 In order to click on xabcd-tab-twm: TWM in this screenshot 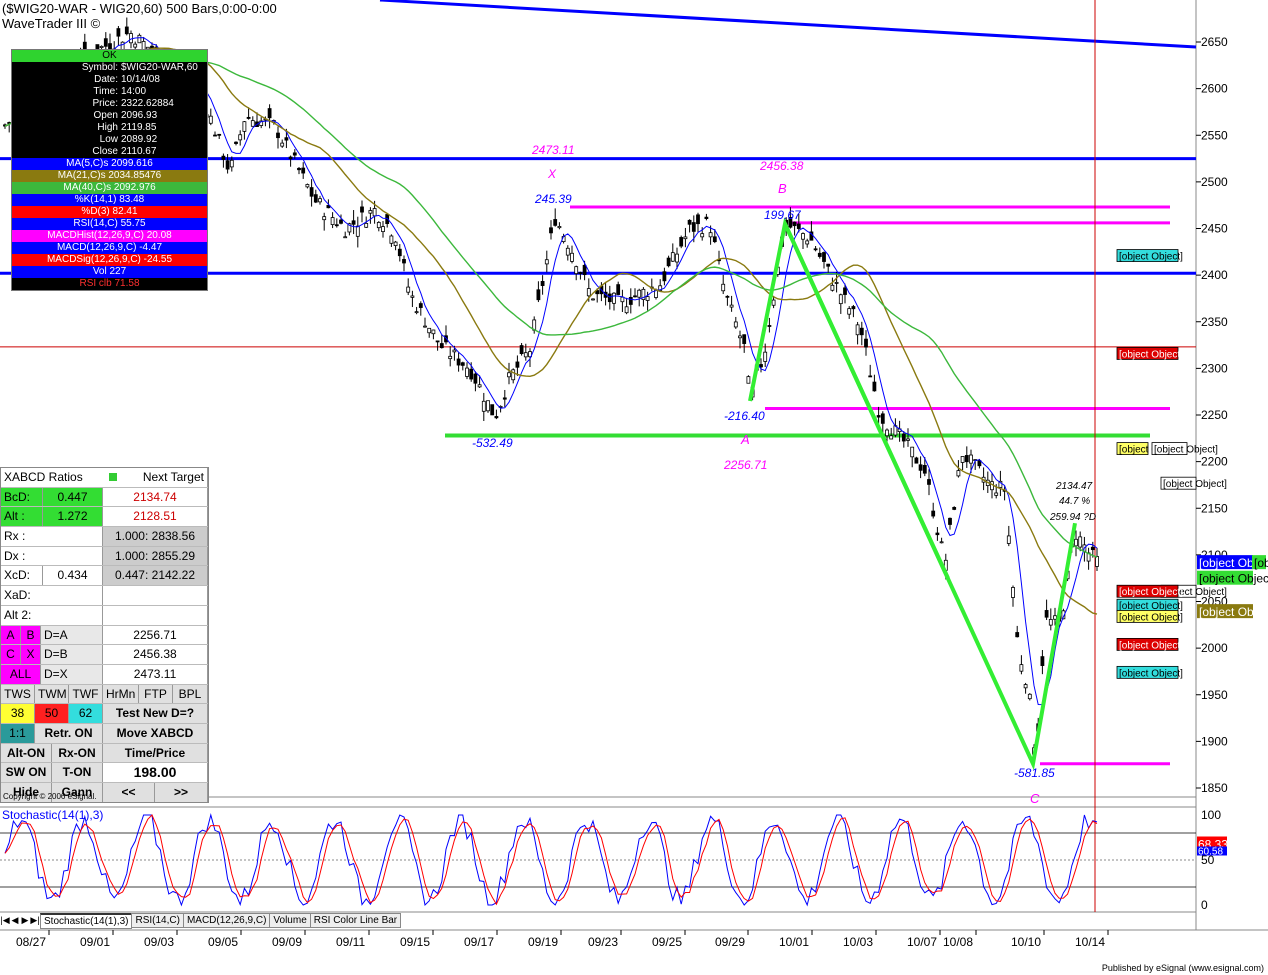, I will do `click(52, 694)`.